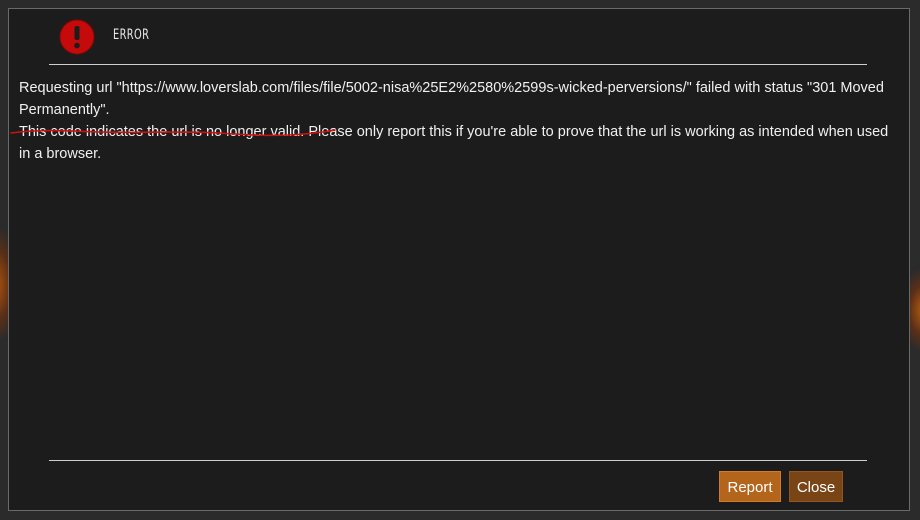 The image size is (920, 520). Describe the element at coordinates (459, 37) in the screenshot. I see `dialog-title-bar: ERROR` at that location.